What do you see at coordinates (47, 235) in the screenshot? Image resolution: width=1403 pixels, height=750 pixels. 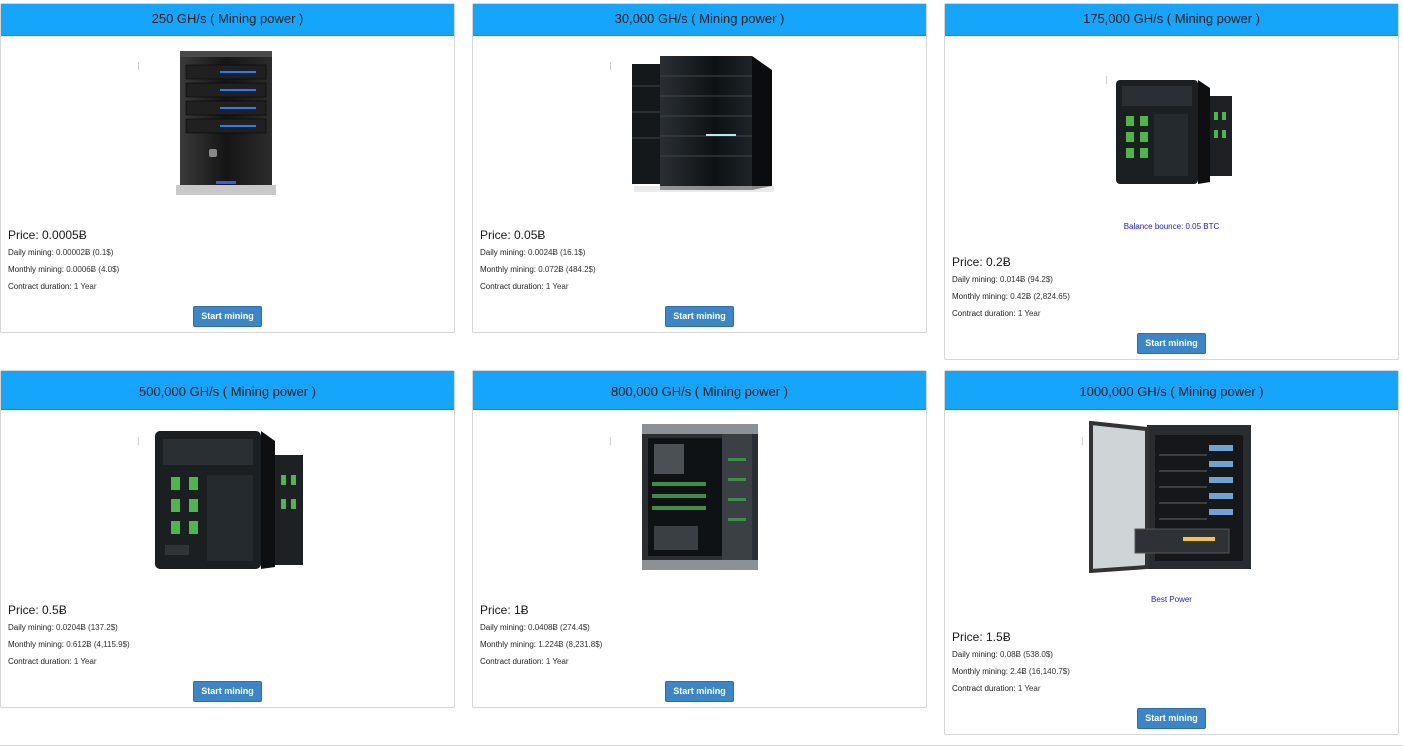 I see `plan-price: Price: 0.0005Ƀ` at bounding box center [47, 235].